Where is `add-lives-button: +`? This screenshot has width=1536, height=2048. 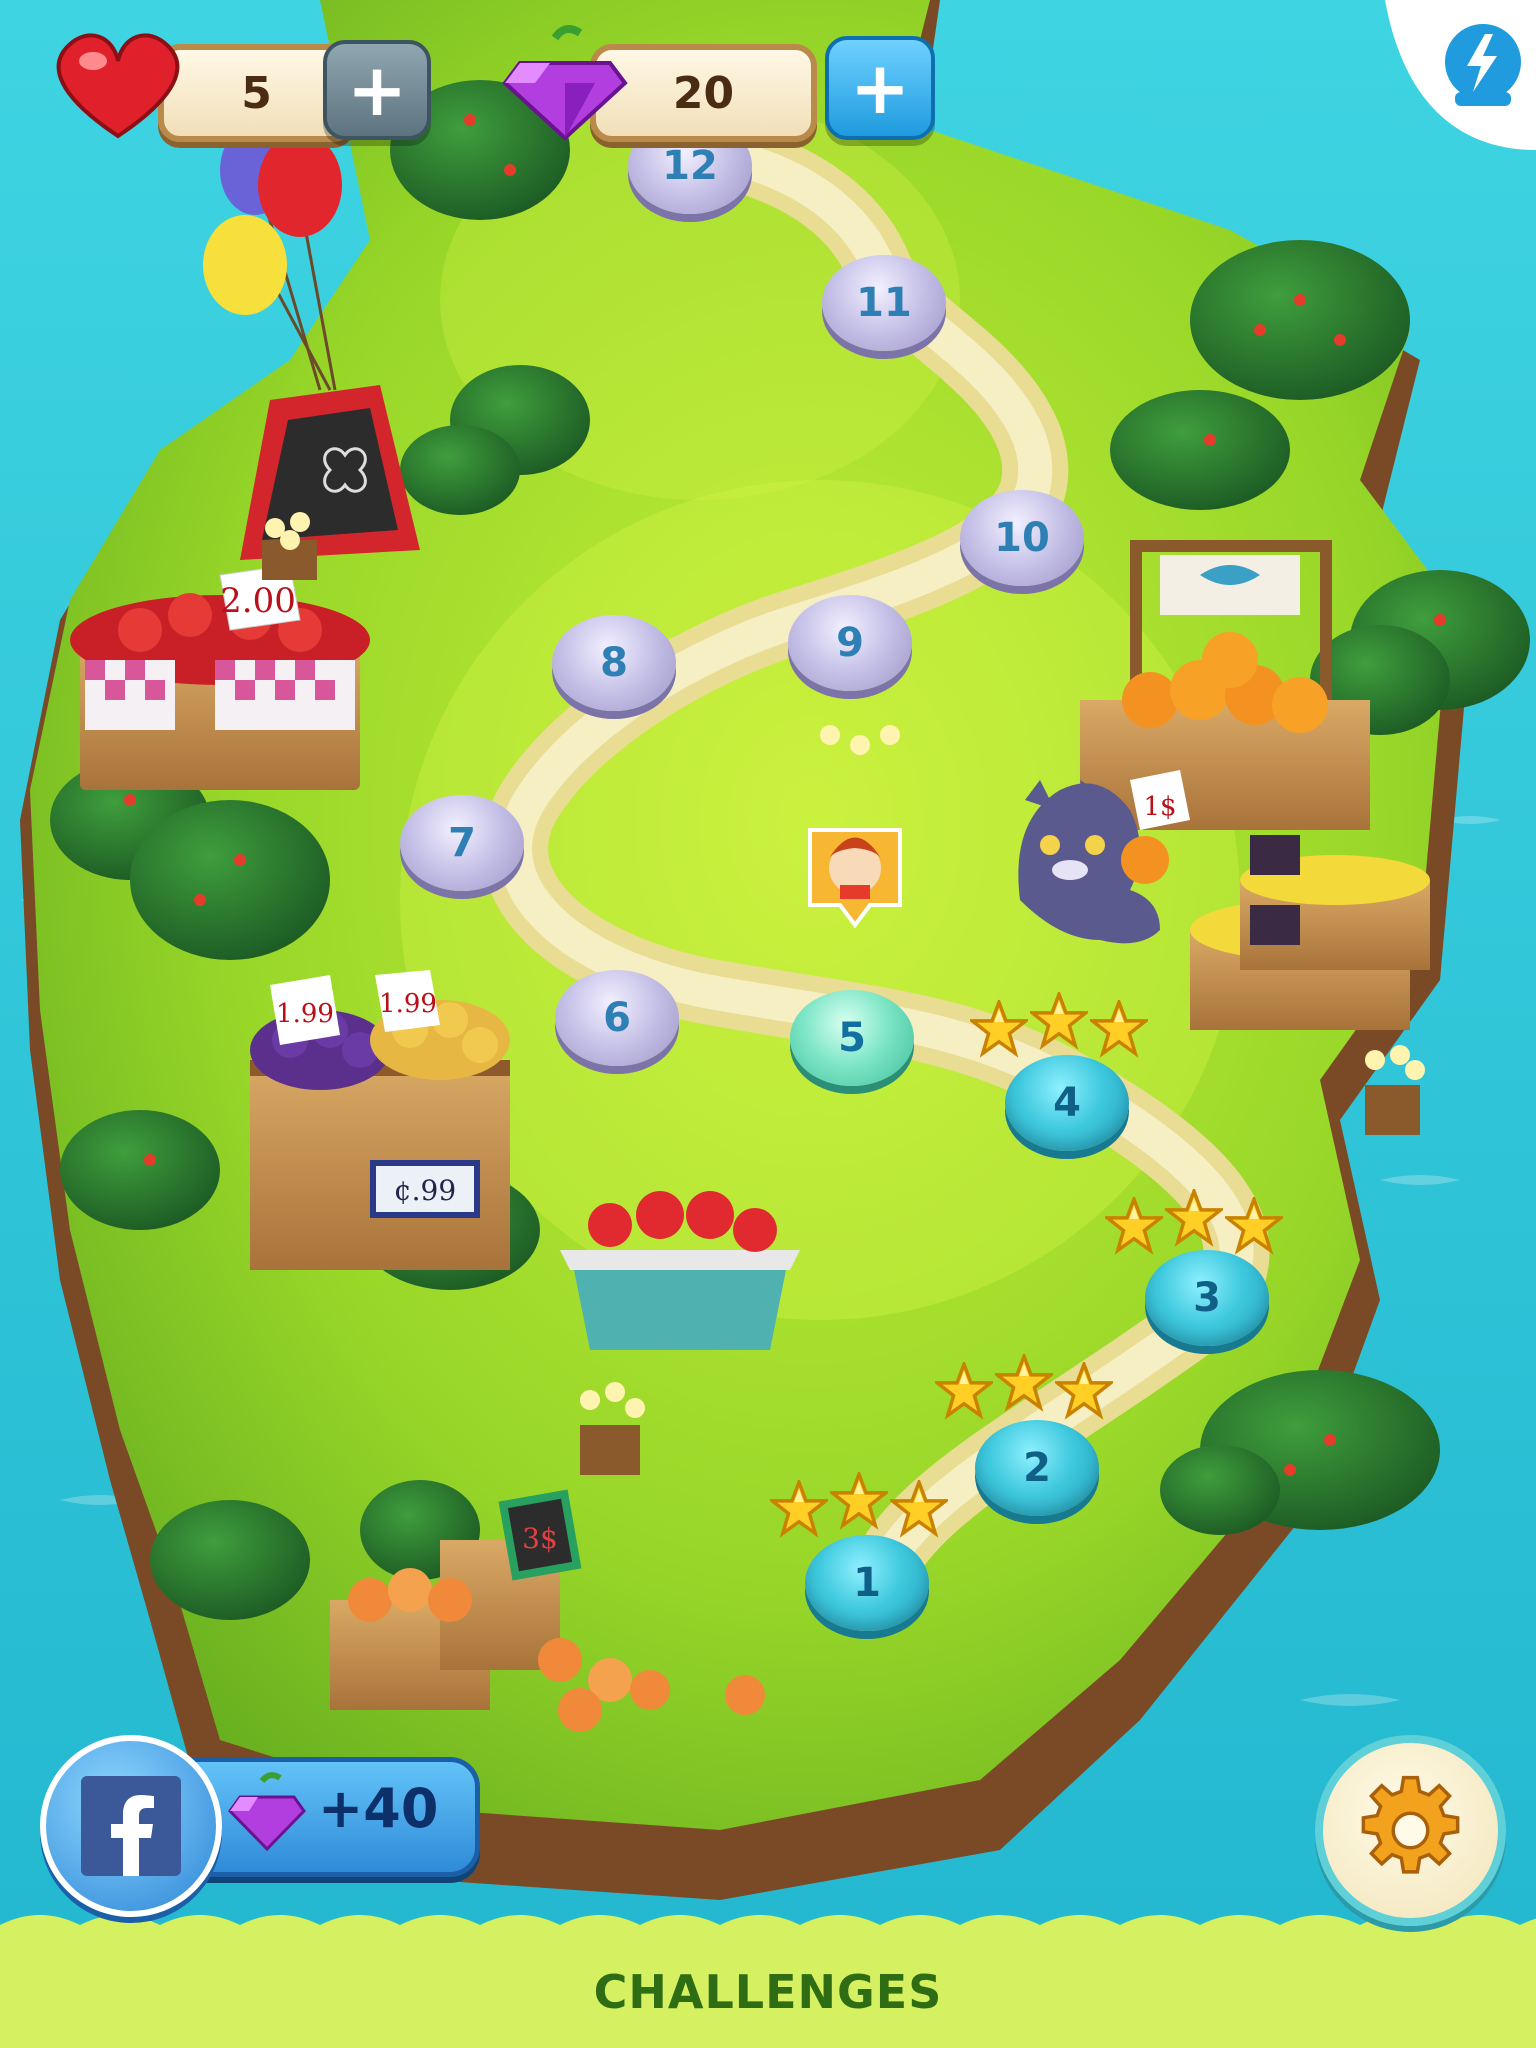
add-lives-button: + is located at coordinates (377, 90).